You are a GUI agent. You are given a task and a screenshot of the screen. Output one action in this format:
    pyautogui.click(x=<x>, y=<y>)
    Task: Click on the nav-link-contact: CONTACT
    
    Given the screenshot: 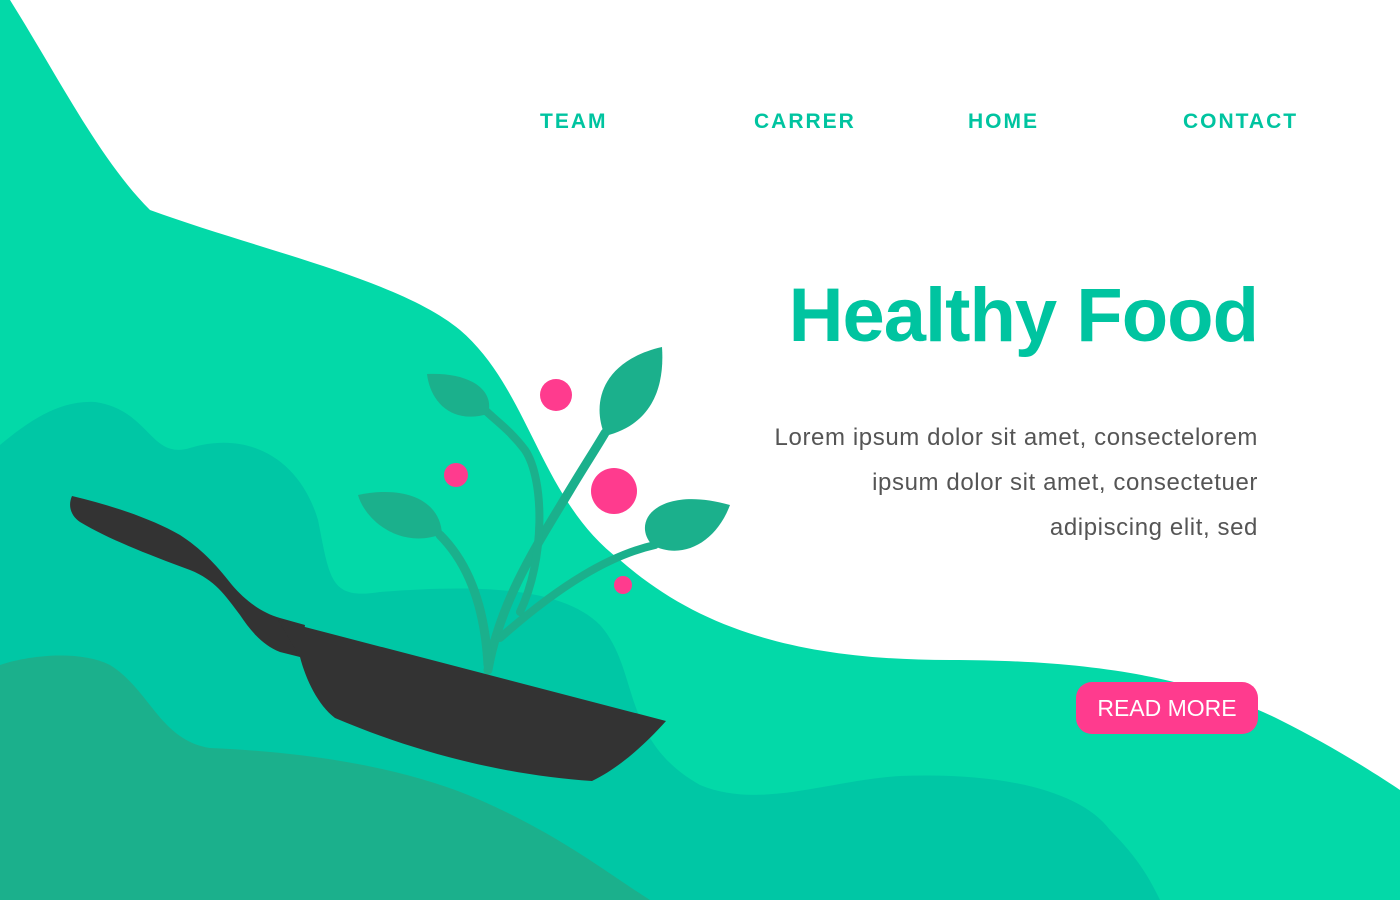 What is the action you would take?
    pyautogui.click(x=1240, y=122)
    